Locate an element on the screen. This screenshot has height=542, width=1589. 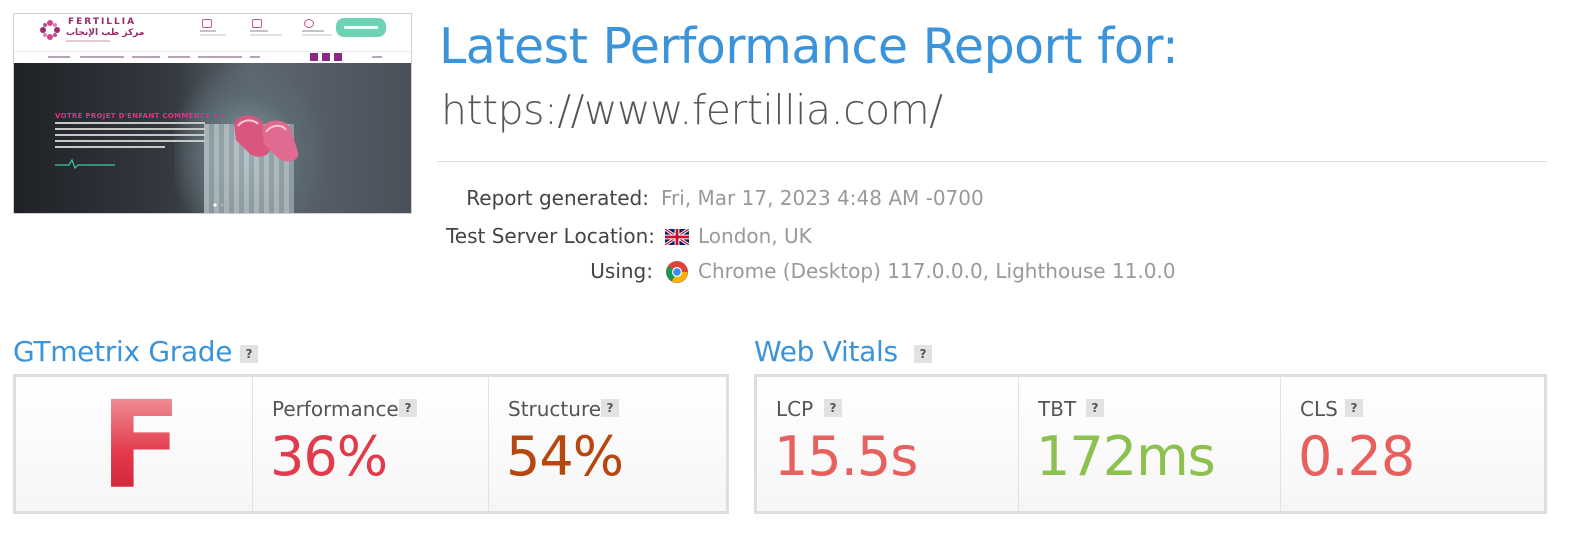
performance-cell: Performance ? 36% is located at coordinates (371, 444).